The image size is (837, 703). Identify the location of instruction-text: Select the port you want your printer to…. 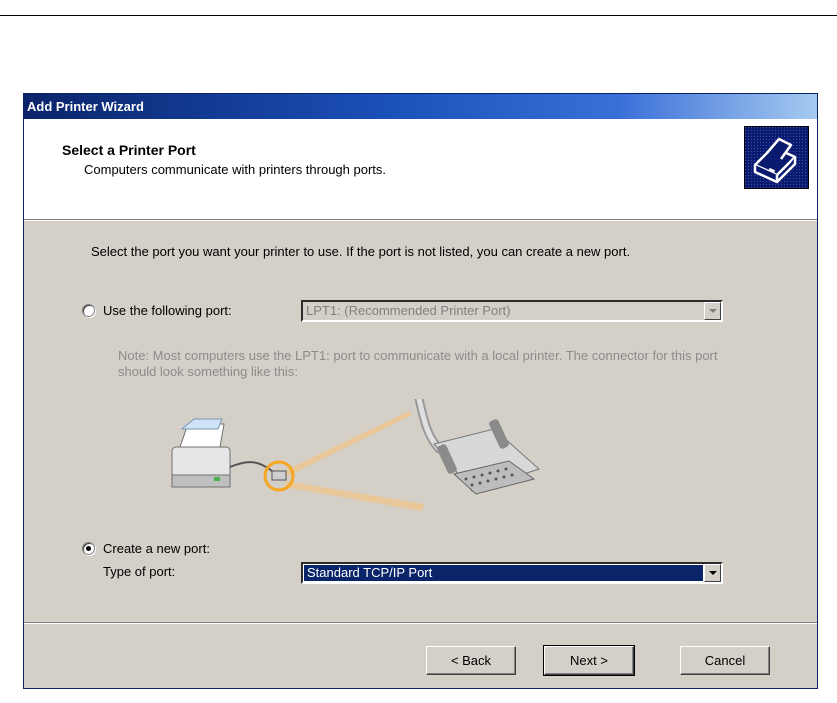
(361, 251).